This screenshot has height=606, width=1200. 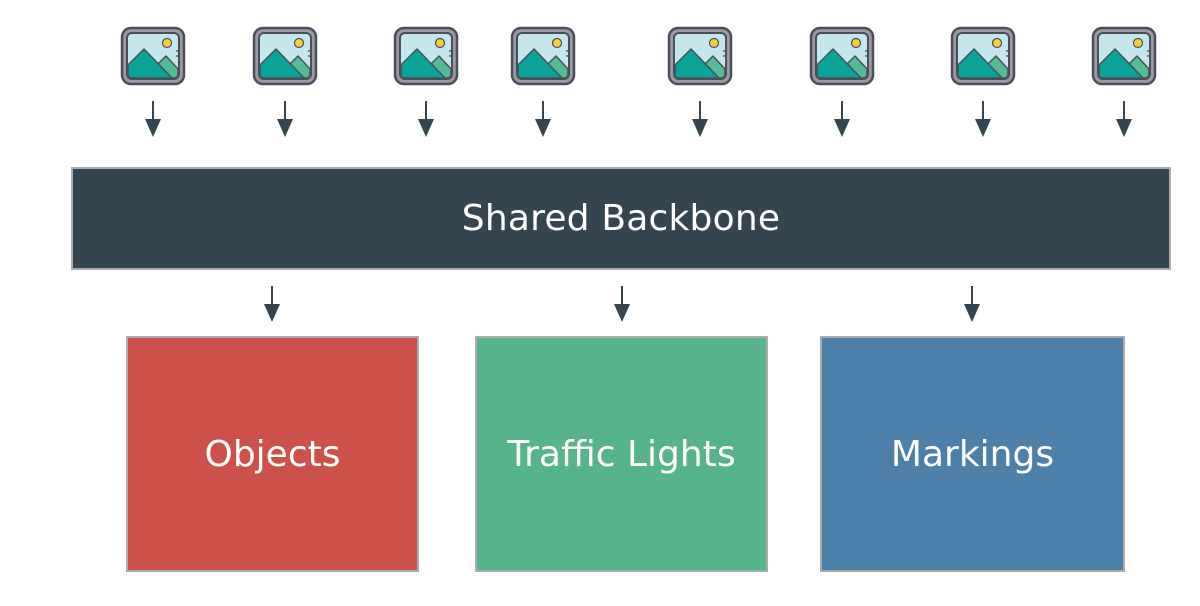 I want to click on head-markings-label: Markings, so click(x=972, y=454).